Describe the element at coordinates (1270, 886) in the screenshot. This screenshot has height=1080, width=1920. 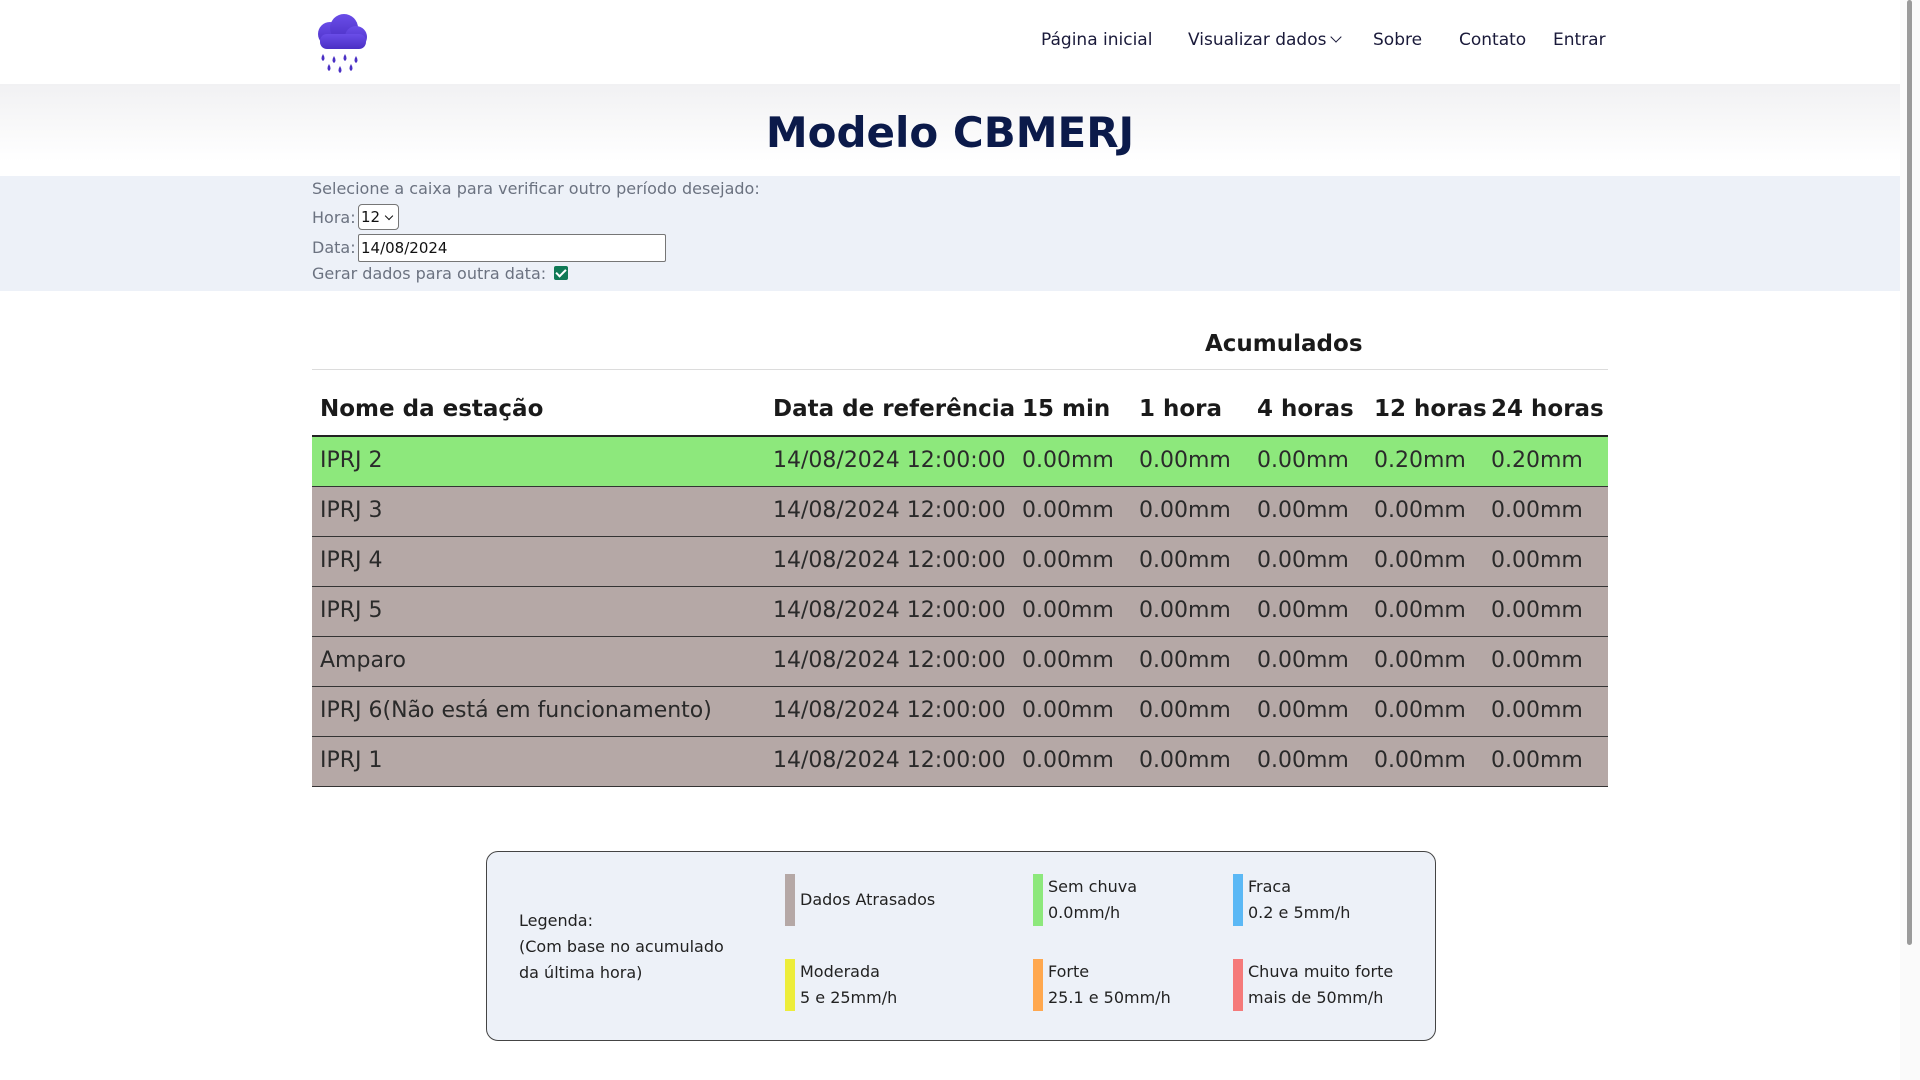
I see `legend-item-label: Fraca` at that location.